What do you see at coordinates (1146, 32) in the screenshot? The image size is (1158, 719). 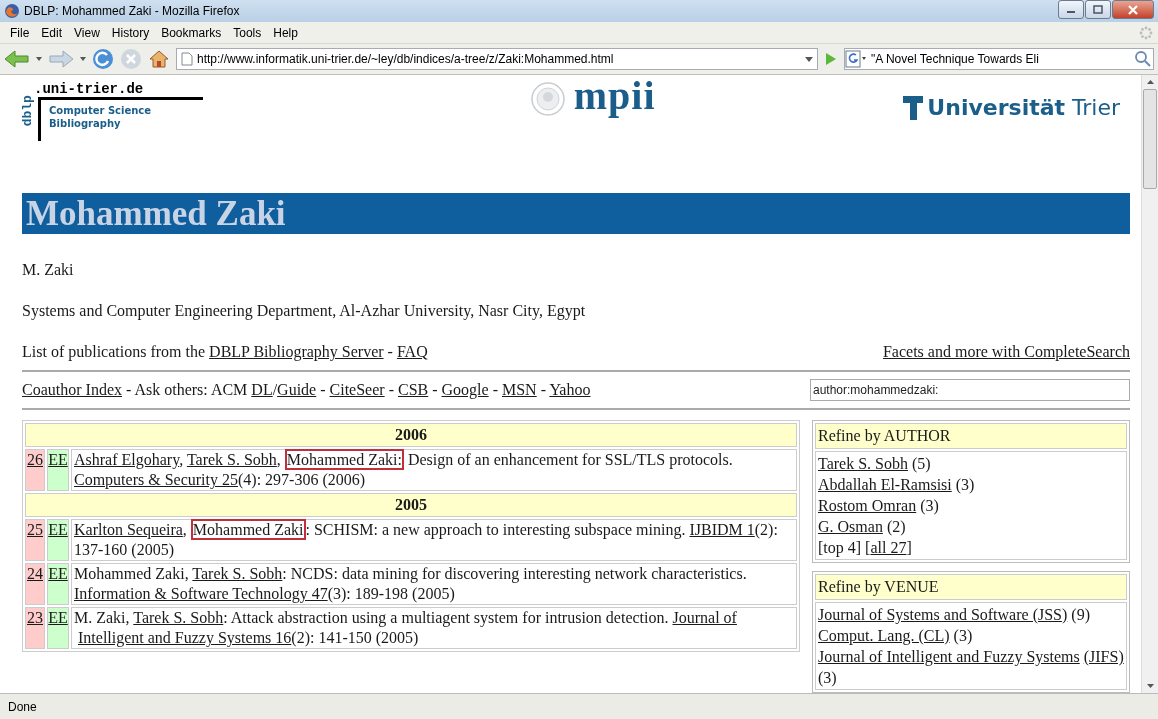 I see `throbber-icon` at bounding box center [1146, 32].